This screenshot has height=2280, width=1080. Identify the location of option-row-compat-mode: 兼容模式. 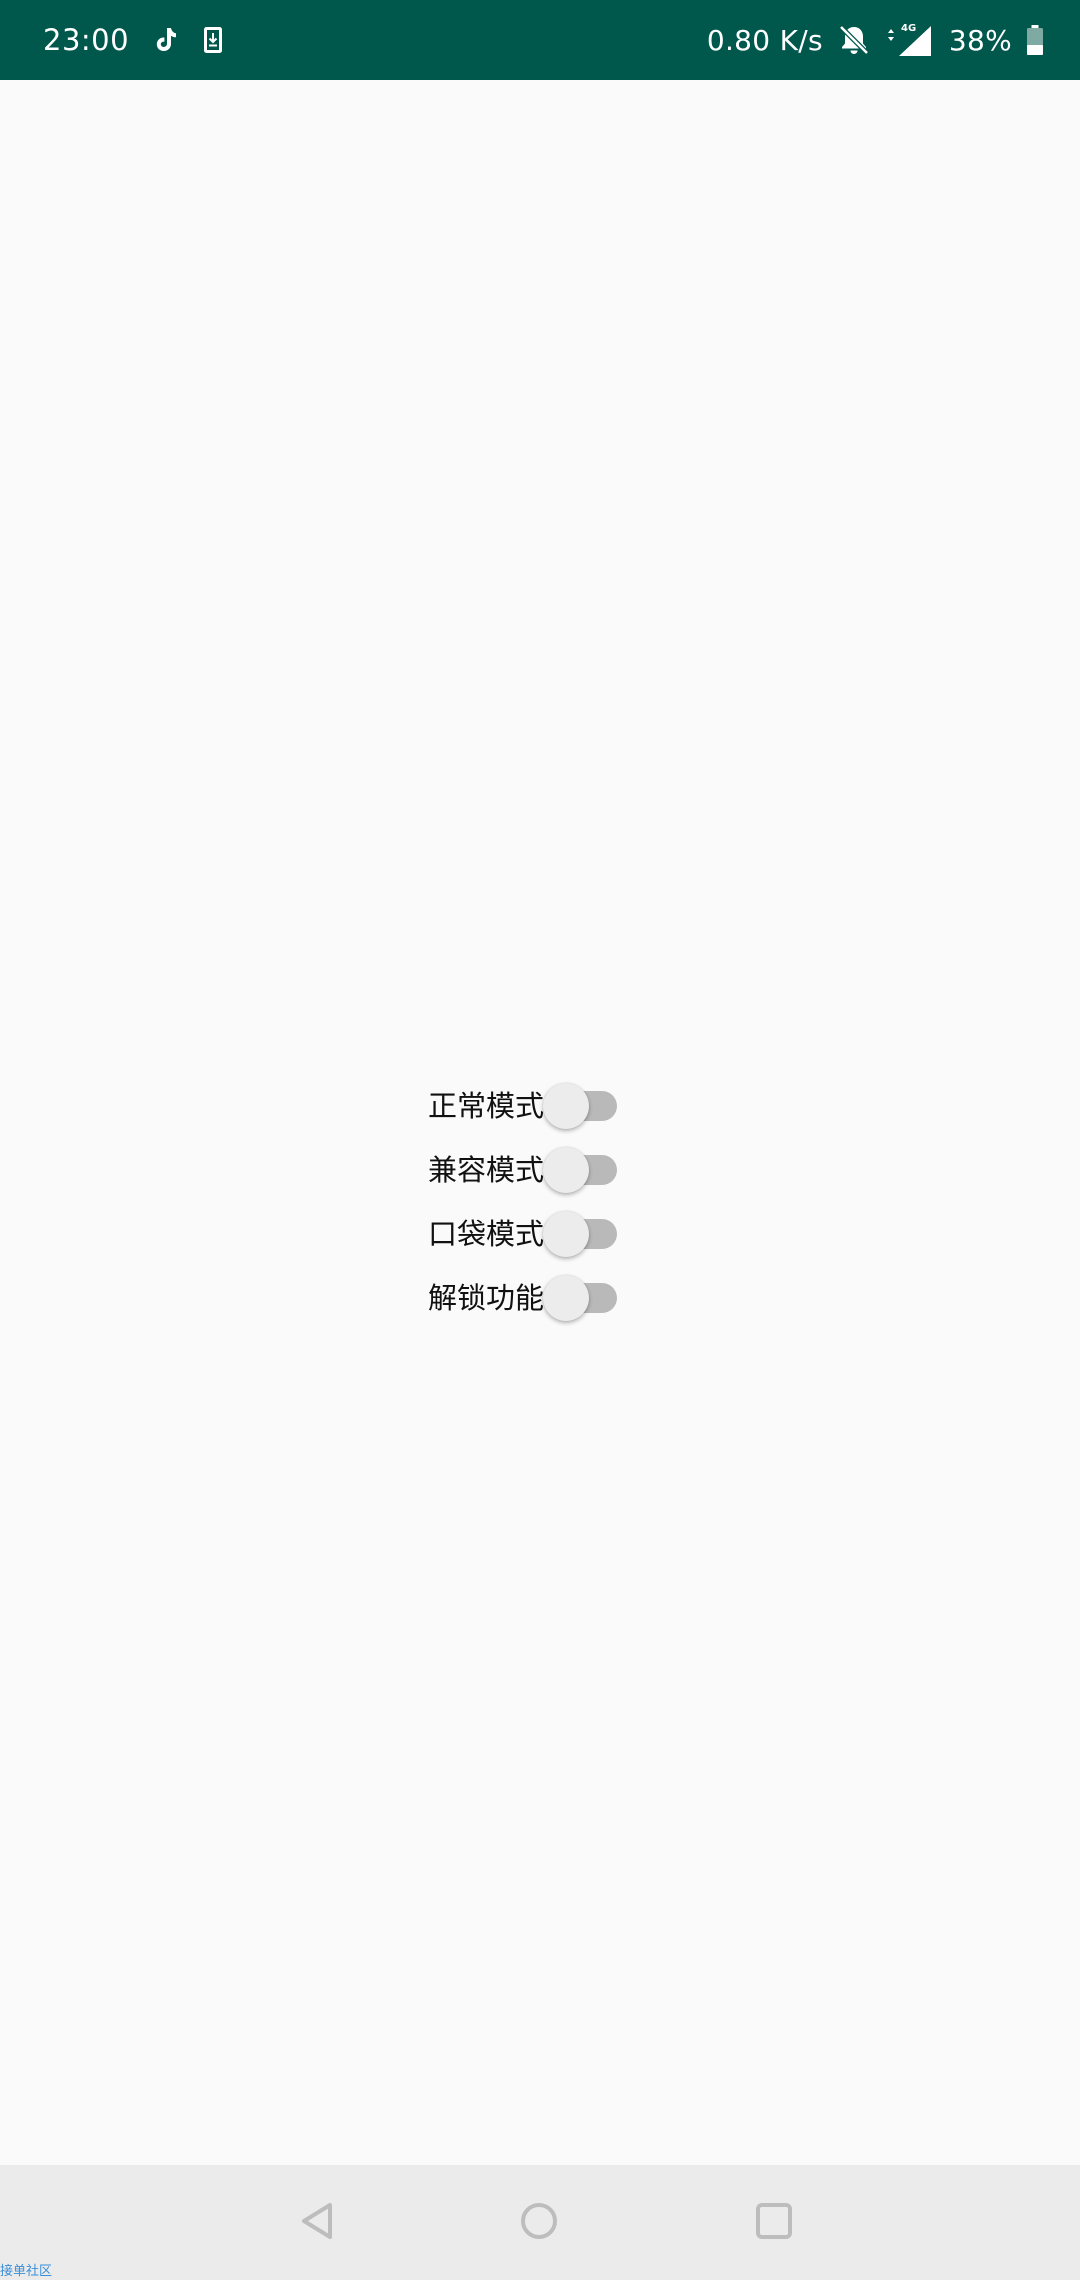
(524, 1170).